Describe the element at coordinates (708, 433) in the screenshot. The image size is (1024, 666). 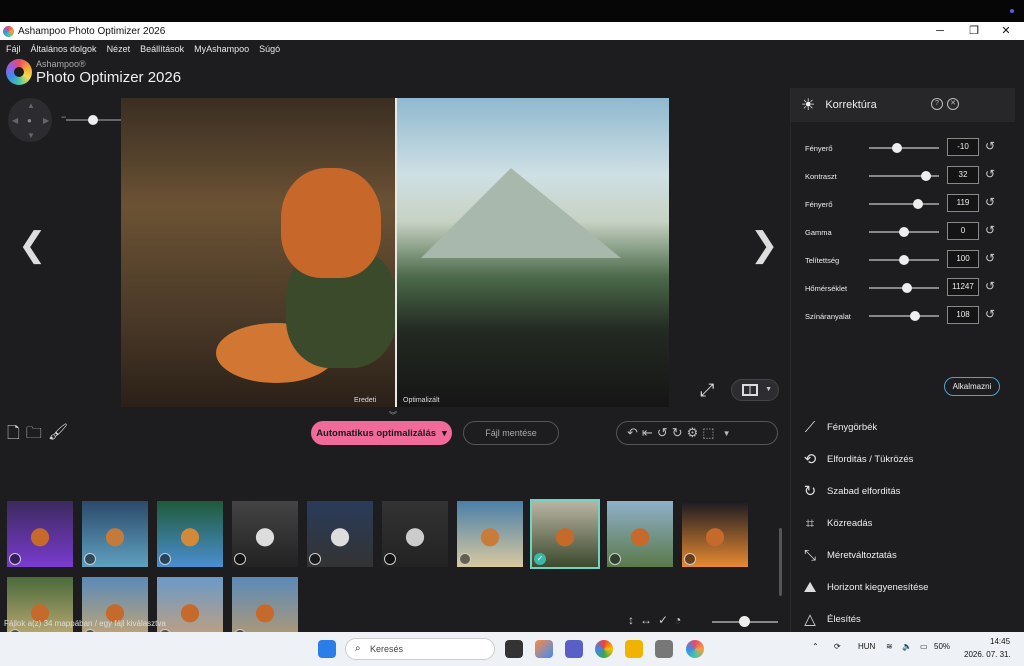
I see `selection-icon: ⬚` at that location.